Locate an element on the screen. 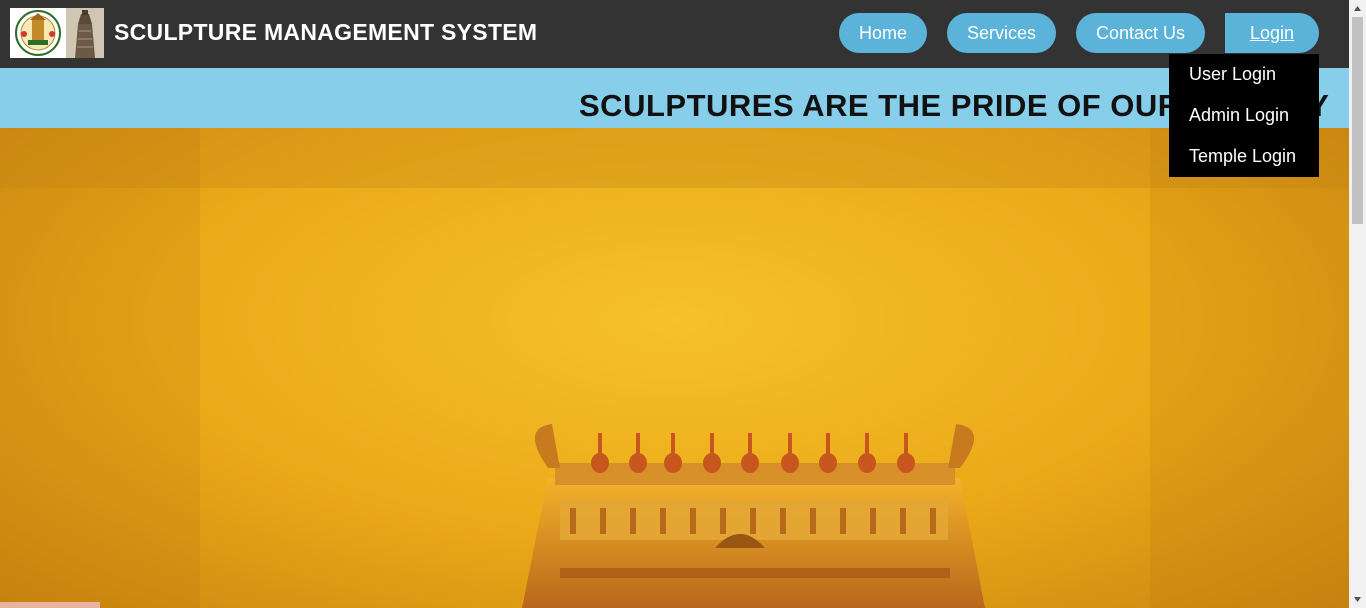  nav-services-button: Services is located at coordinates (1001, 33).